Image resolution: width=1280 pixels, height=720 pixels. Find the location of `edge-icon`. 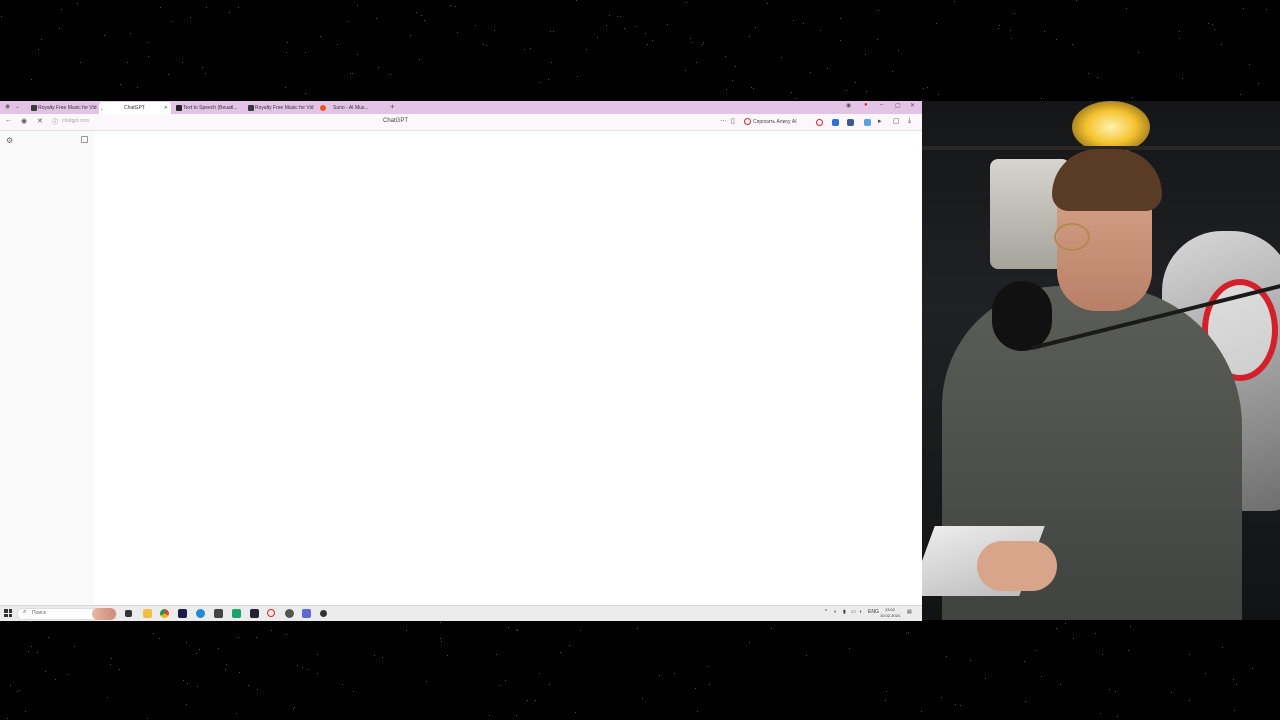

edge-icon is located at coordinates (200, 613).